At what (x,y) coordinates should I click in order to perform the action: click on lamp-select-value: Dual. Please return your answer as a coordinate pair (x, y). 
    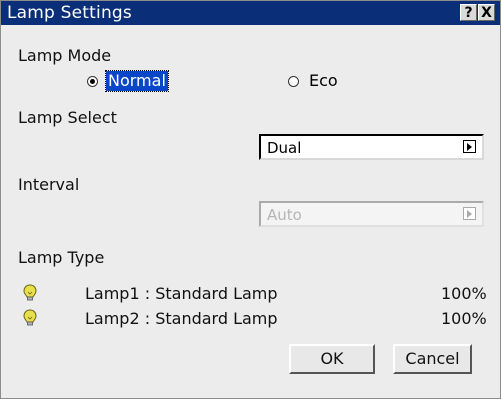
    Looking at the image, I should click on (284, 148).